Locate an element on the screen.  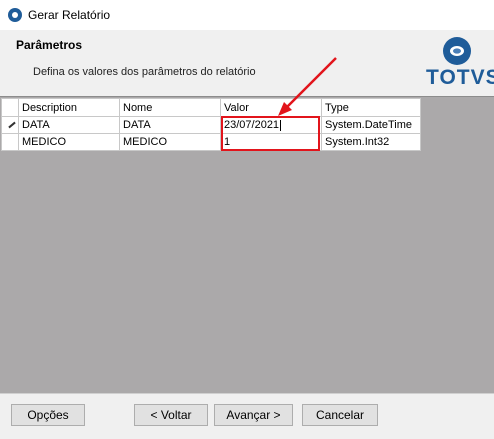
options-button: Opções is located at coordinates (48, 415).